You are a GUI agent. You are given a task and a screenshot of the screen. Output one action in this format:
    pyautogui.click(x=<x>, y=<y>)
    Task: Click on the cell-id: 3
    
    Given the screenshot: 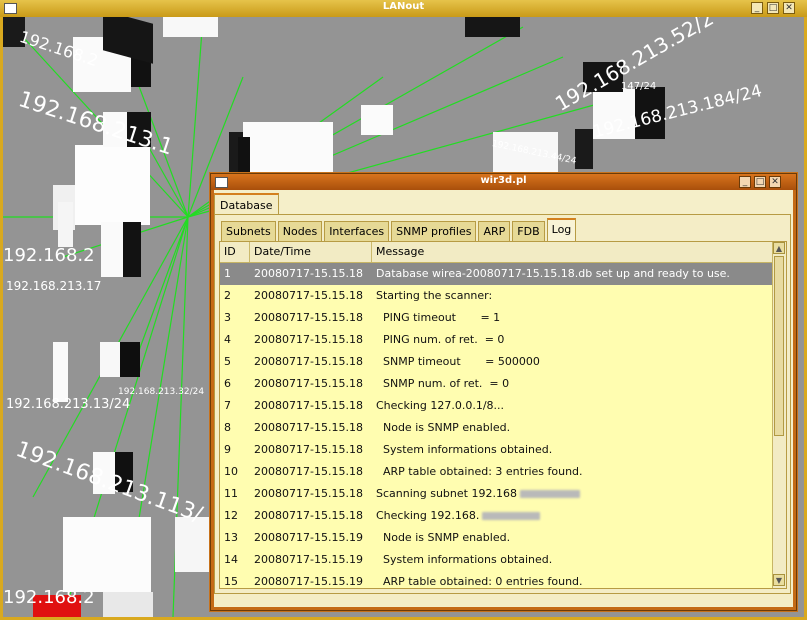 What is the action you would take?
    pyautogui.click(x=227, y=317)
    